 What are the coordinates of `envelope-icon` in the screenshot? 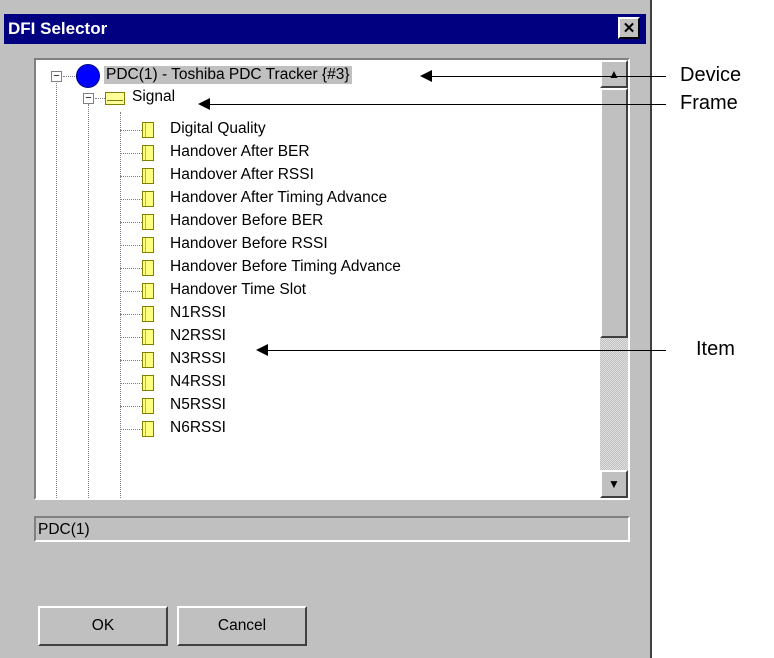 It's located at (115, 98).